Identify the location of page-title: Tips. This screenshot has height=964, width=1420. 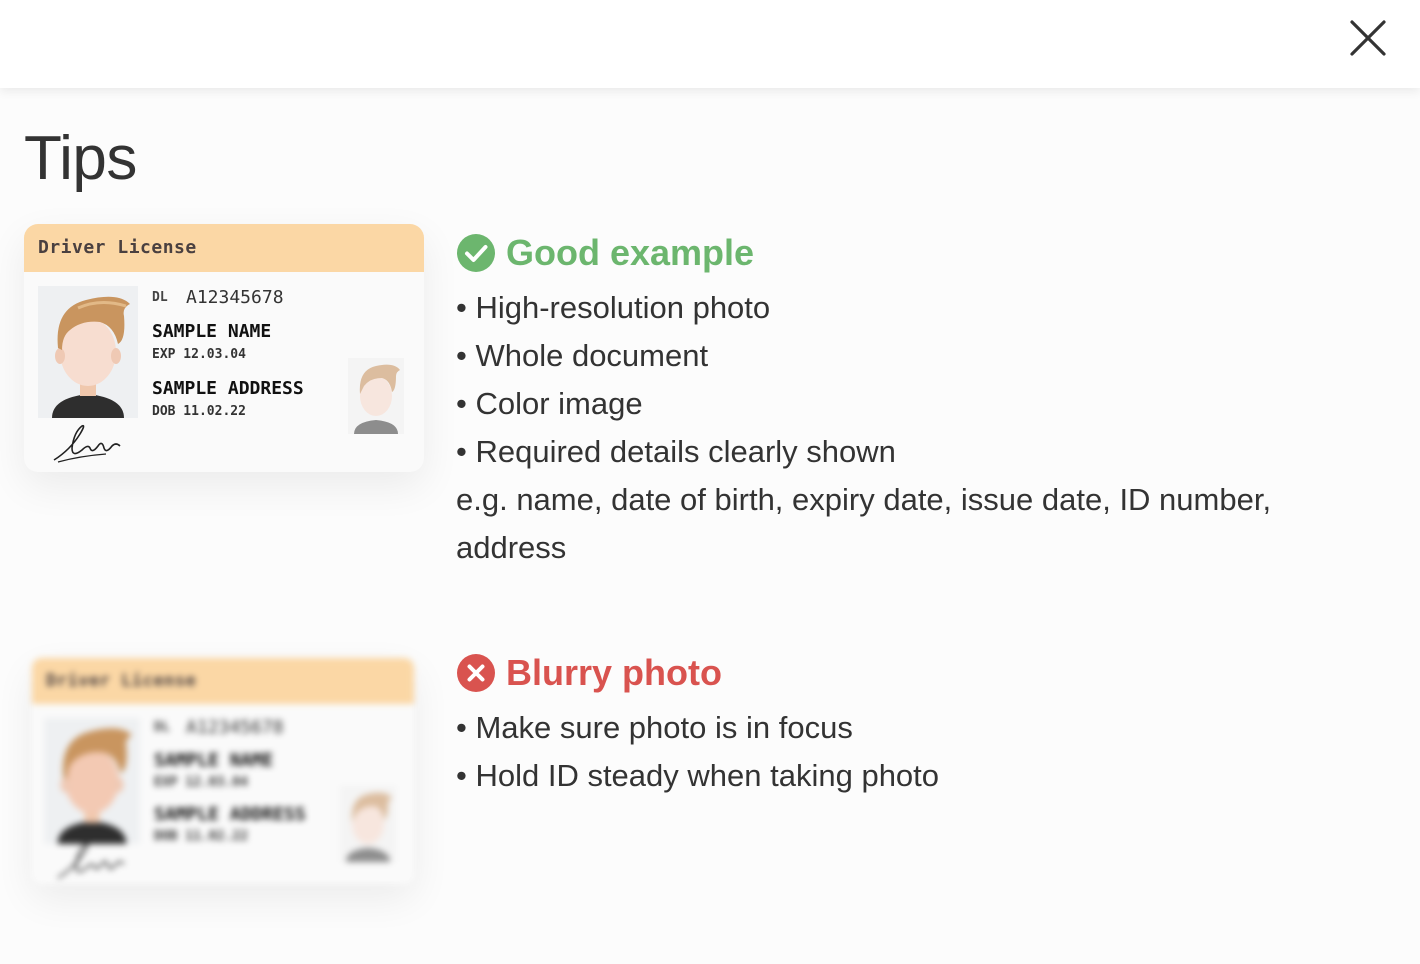
(80, 158).